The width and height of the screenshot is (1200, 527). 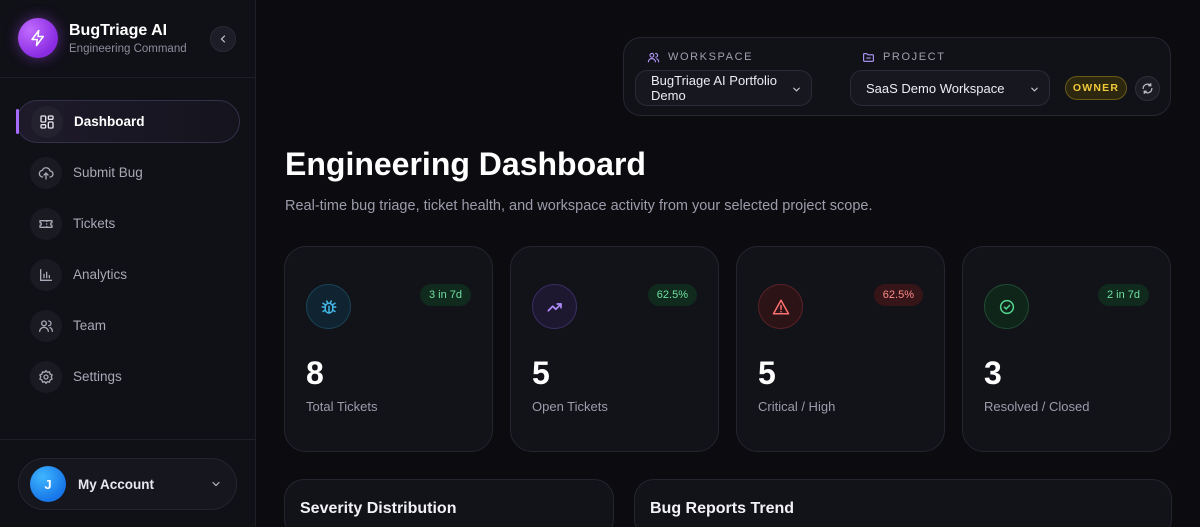 I want to click on bug-icon, so click(x=328, y=306).